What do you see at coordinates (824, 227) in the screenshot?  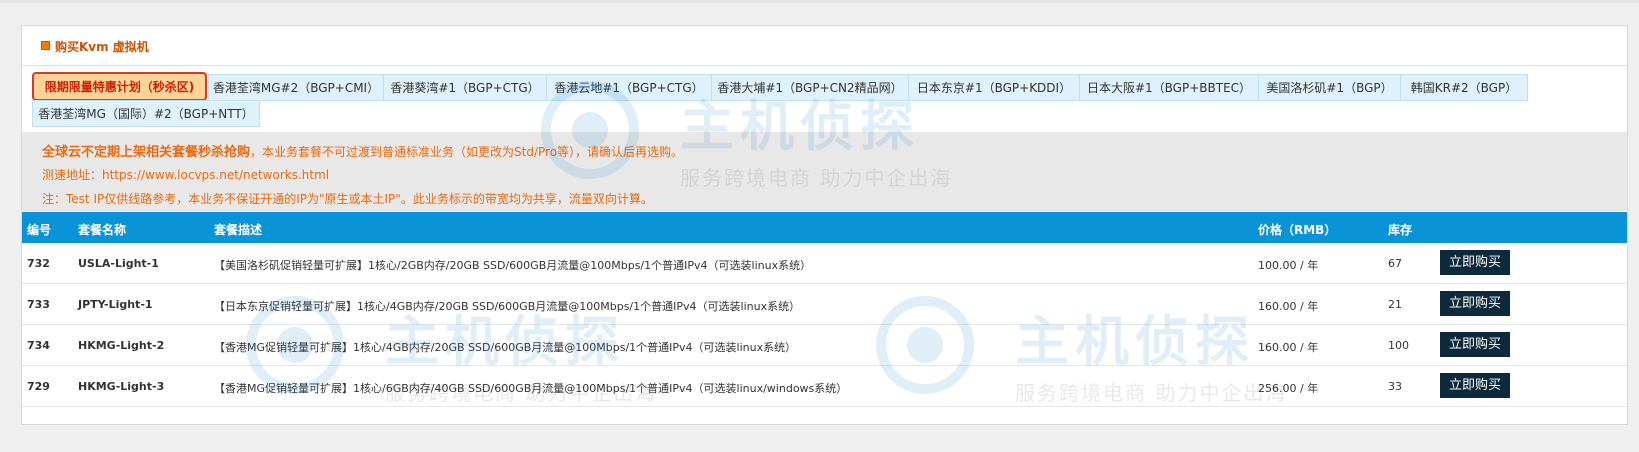 I see `table-header: 编号 套餐名称 套餐描述 价格（RMB） 库存` at bounding box center [824, 227].